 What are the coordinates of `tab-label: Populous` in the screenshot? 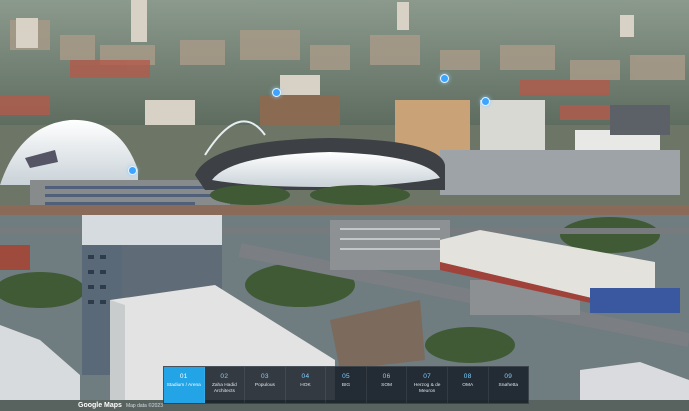 It's located at (264, 385).